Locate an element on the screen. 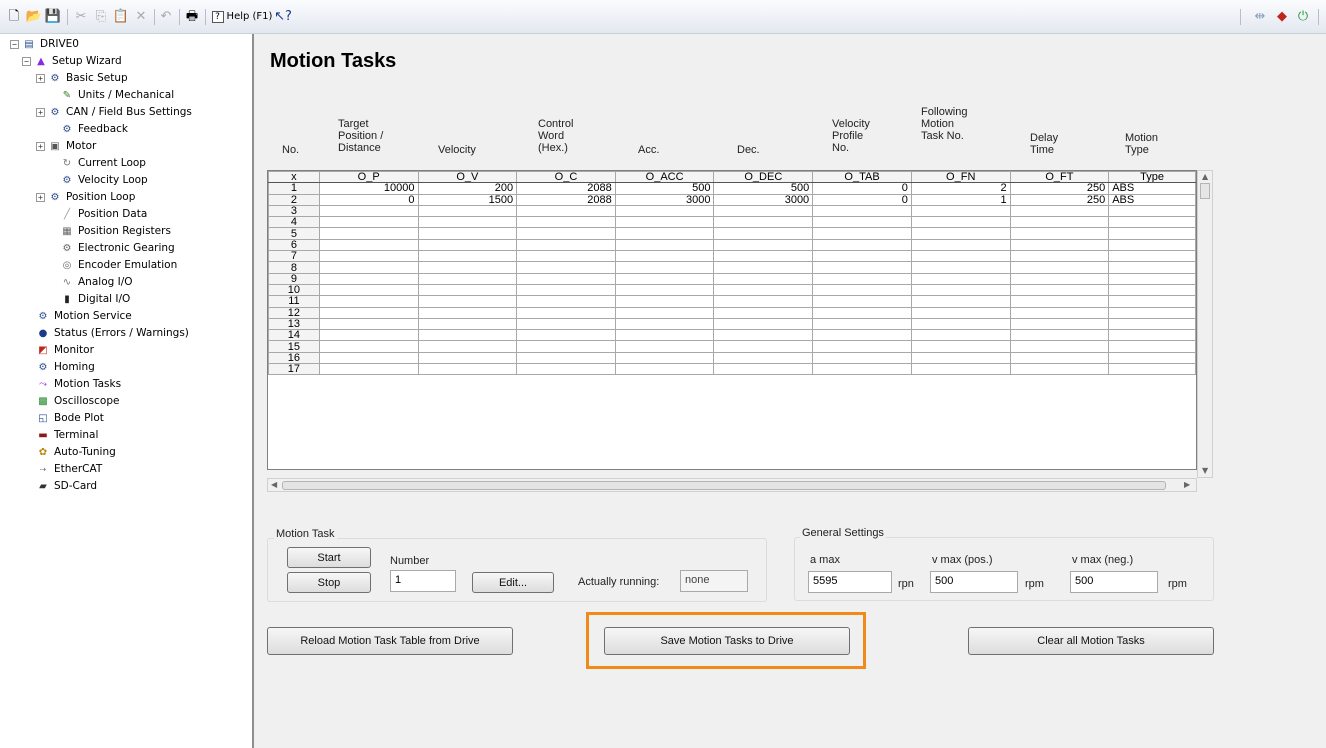 Image resolution: width=1326 pixels, height=748 pixels. save-icon: 💾 is located at coordinates (53, 17).